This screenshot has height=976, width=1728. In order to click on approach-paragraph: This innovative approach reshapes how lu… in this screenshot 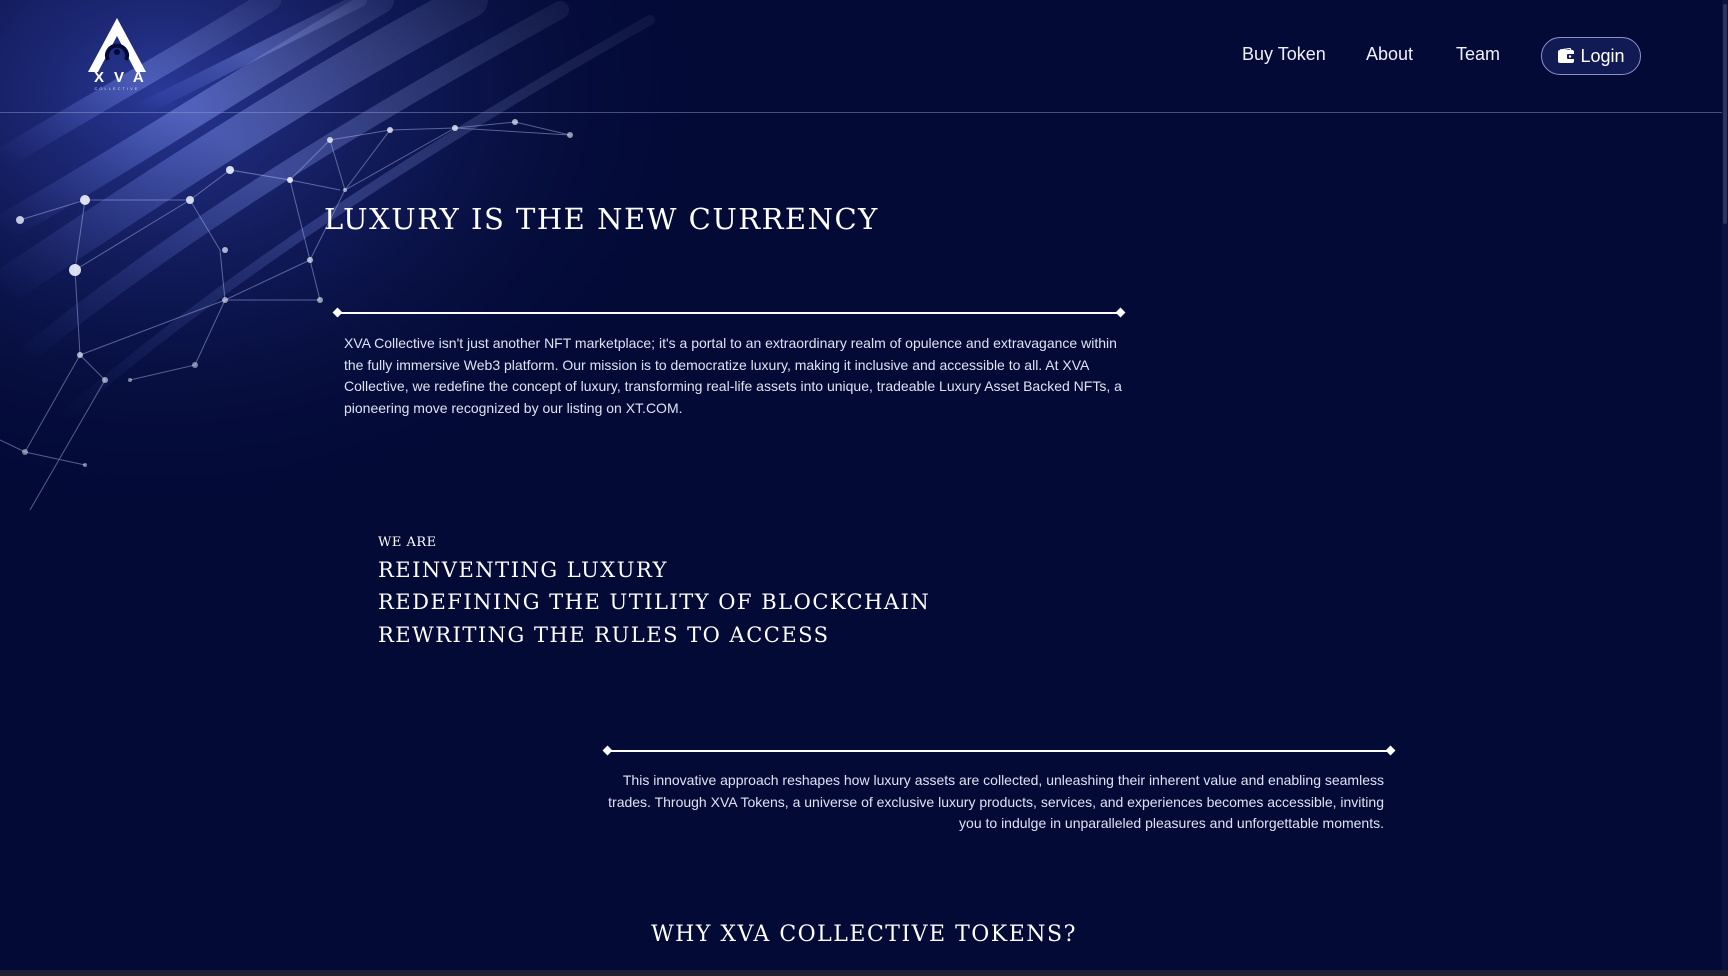, I will do `click(996, 802)`.